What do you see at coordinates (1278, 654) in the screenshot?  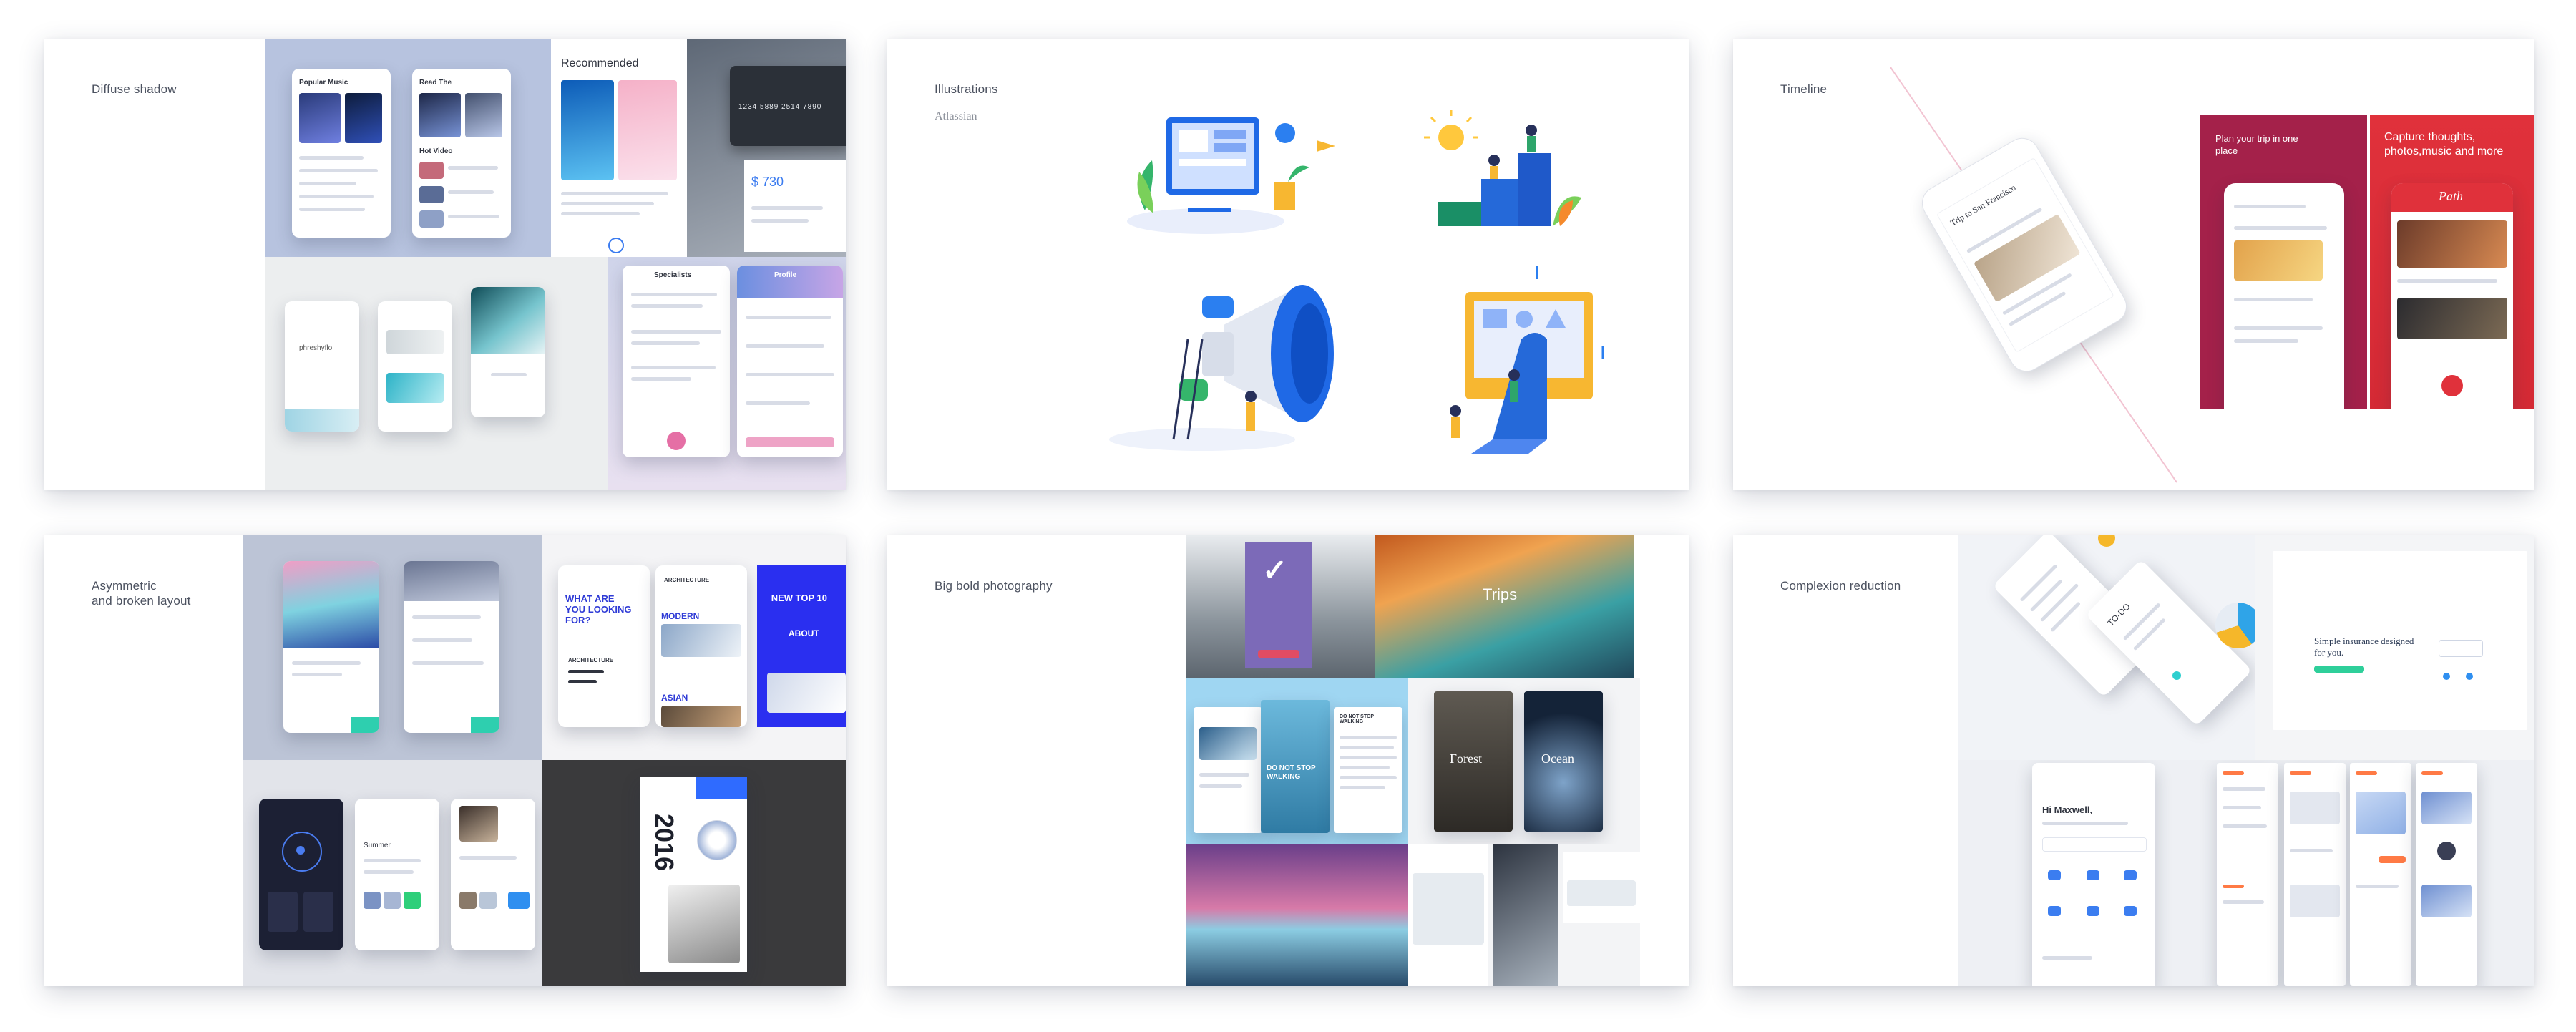 I see `cta-button` at bounding box center [1278, 654].